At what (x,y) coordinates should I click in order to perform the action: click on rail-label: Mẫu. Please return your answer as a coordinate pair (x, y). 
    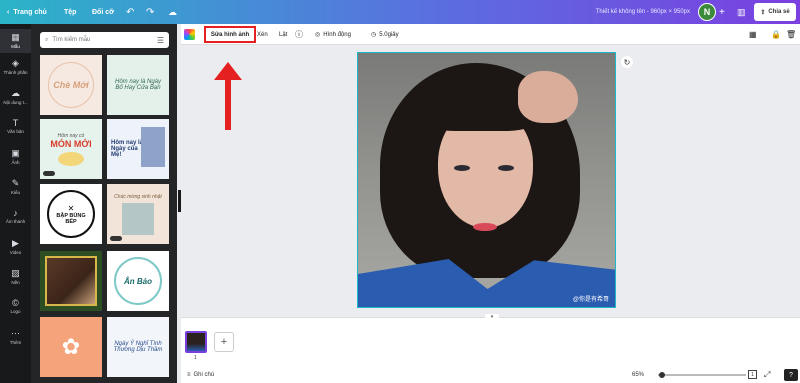
    Looking at the image, I should click on (15, 46).